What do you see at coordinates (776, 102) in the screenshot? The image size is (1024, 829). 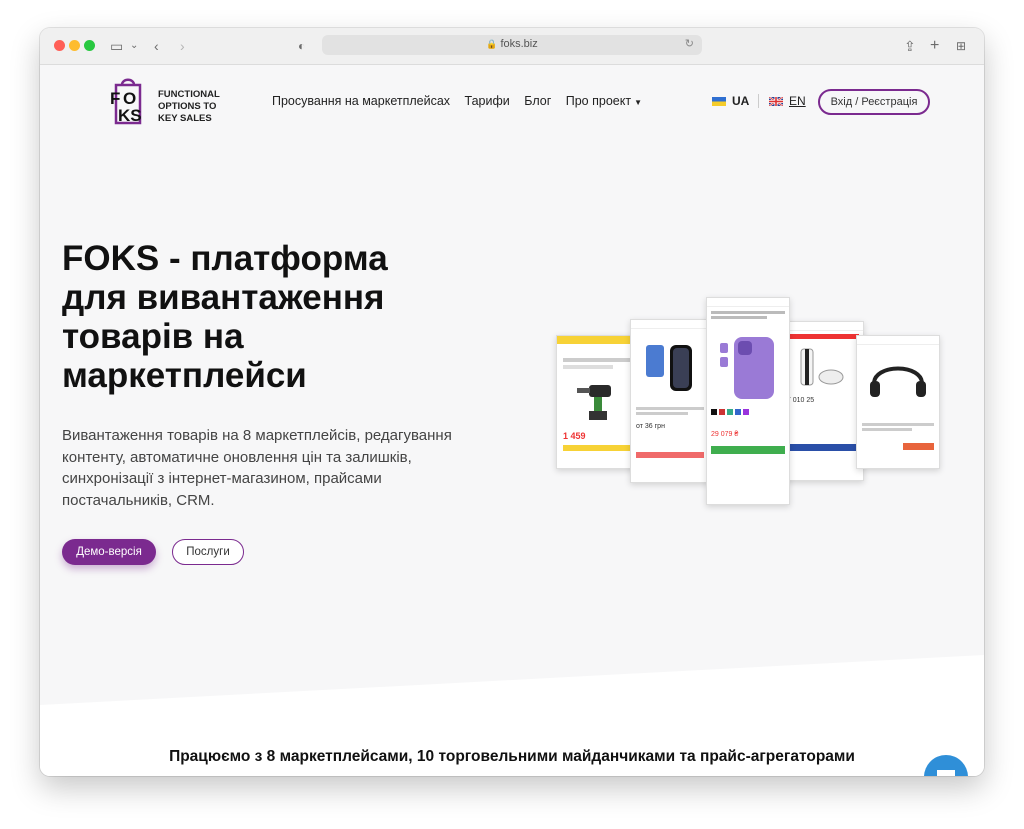 I see `uk-flag-icon` at bounding box center [776, 102].